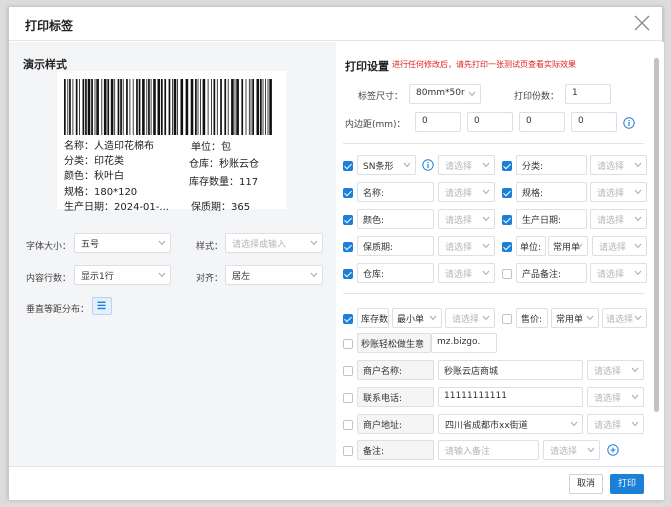 This screenshot has height=507, width=671. I want to click on sn-option-select: 请选择, so click(466, 165).